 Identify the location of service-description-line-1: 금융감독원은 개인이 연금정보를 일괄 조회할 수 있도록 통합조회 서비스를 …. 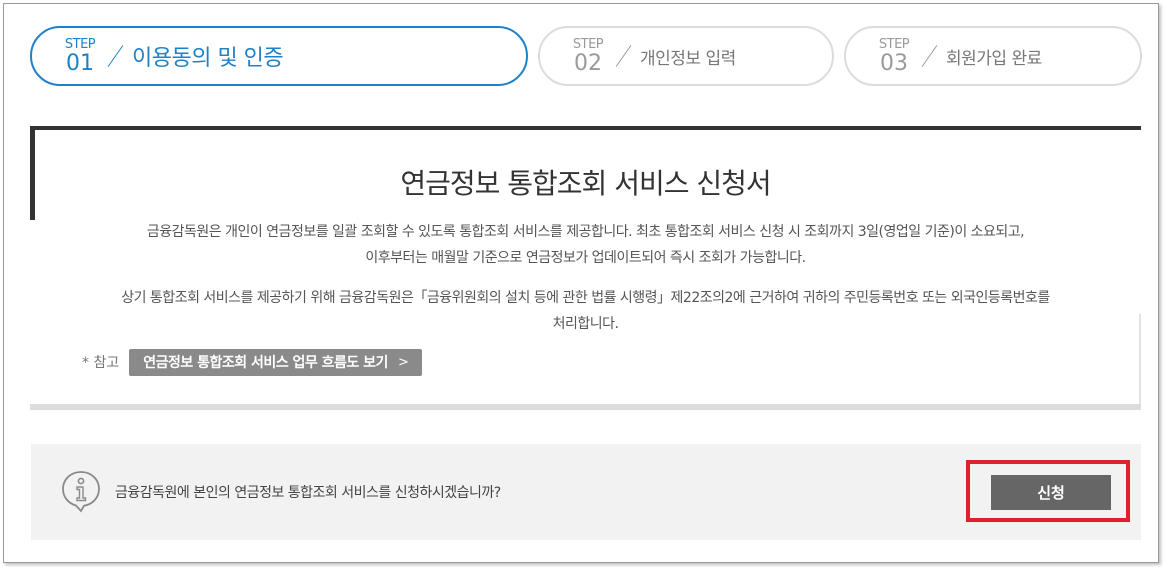
(585, 232).